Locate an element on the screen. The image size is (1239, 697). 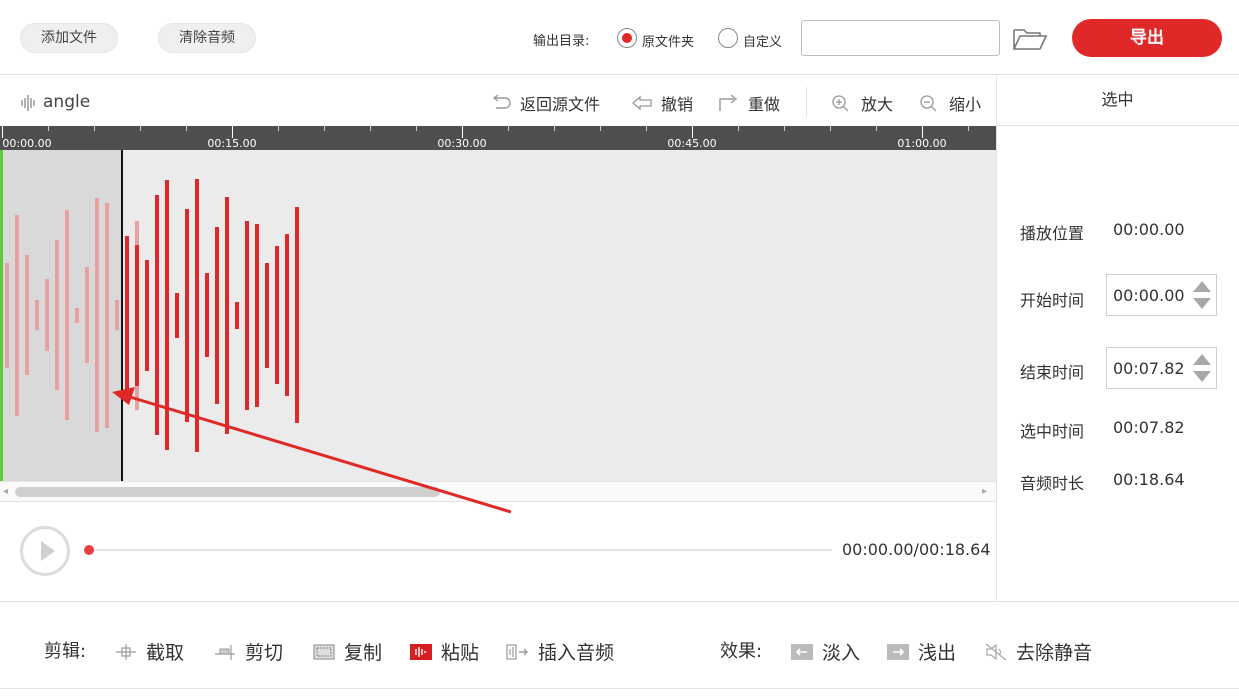
radio-custom-folder is located at coordinates (728, 38).